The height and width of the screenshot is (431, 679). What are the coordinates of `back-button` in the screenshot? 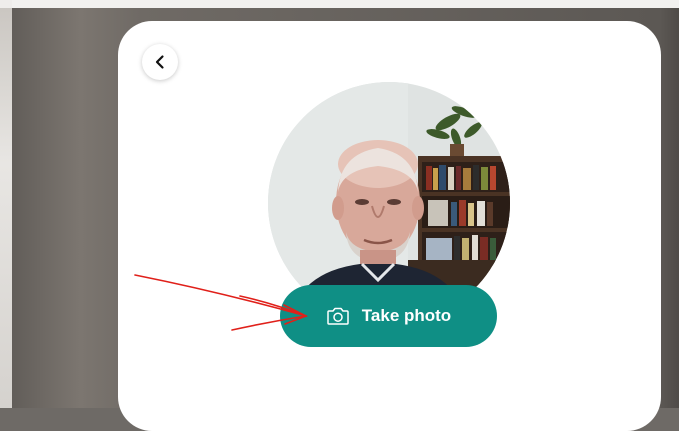 It's located at (160, 62).